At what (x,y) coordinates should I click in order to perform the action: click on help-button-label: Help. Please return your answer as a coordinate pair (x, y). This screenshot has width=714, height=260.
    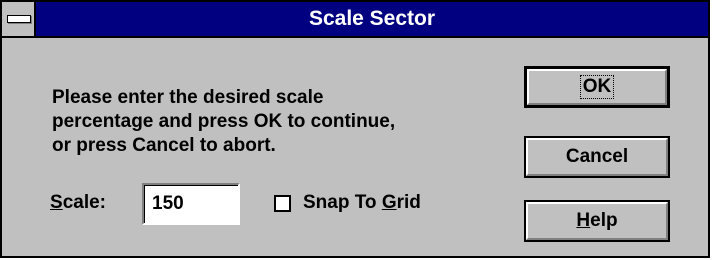
    Looking at the image, I should click on (596, 221).